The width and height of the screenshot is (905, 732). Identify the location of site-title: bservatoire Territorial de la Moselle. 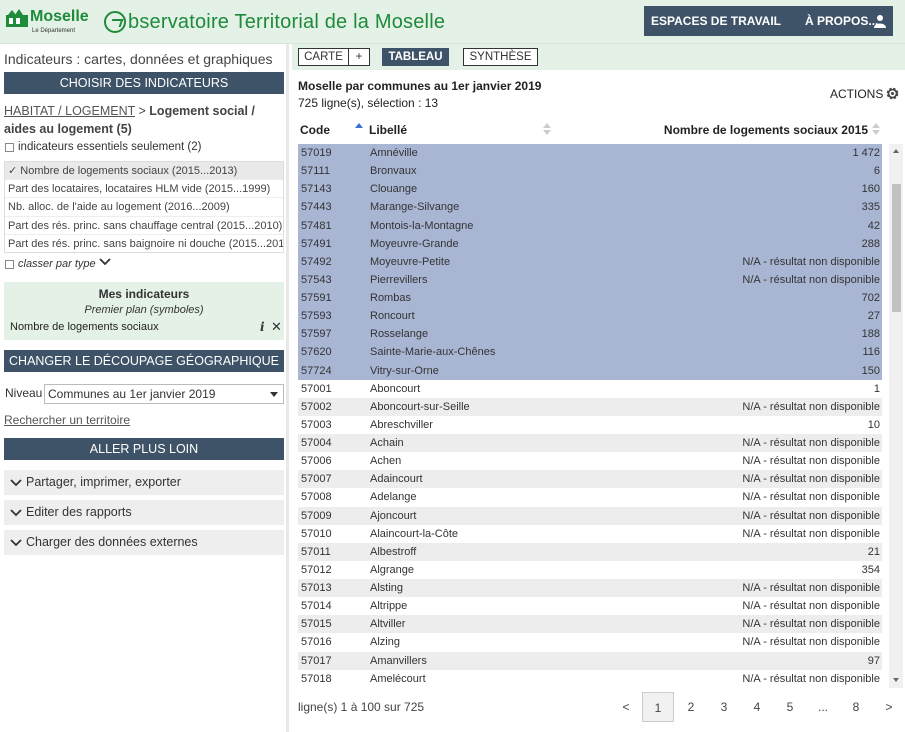
(274, 22).